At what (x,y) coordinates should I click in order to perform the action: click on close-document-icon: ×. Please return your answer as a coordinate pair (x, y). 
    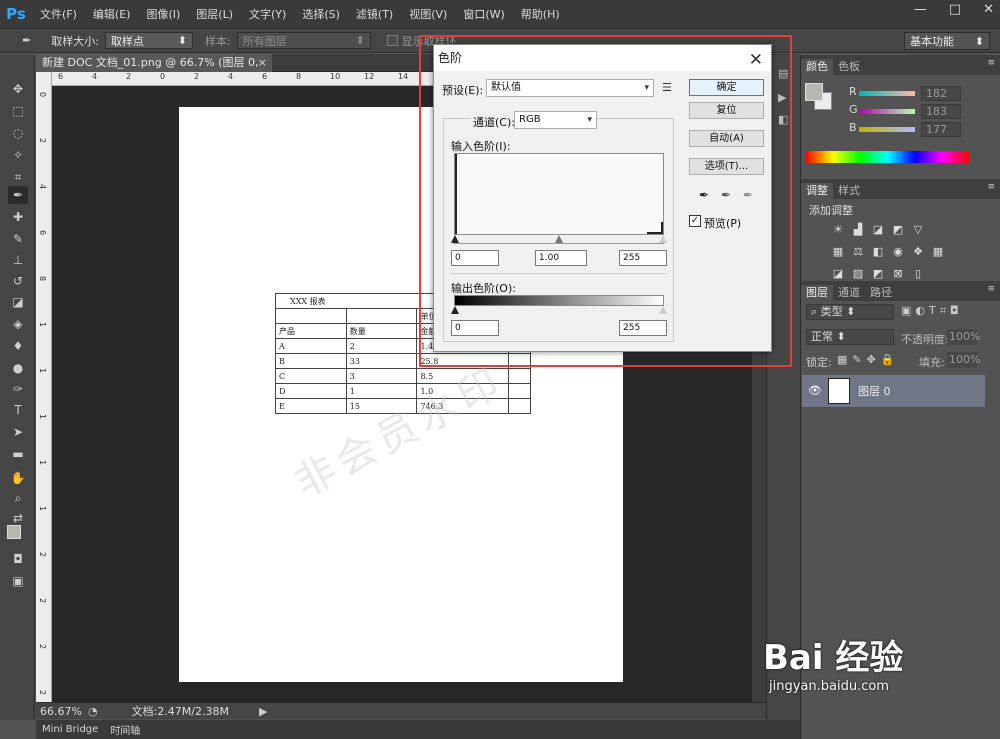
    Looking at the image, I should click on (262, 63).